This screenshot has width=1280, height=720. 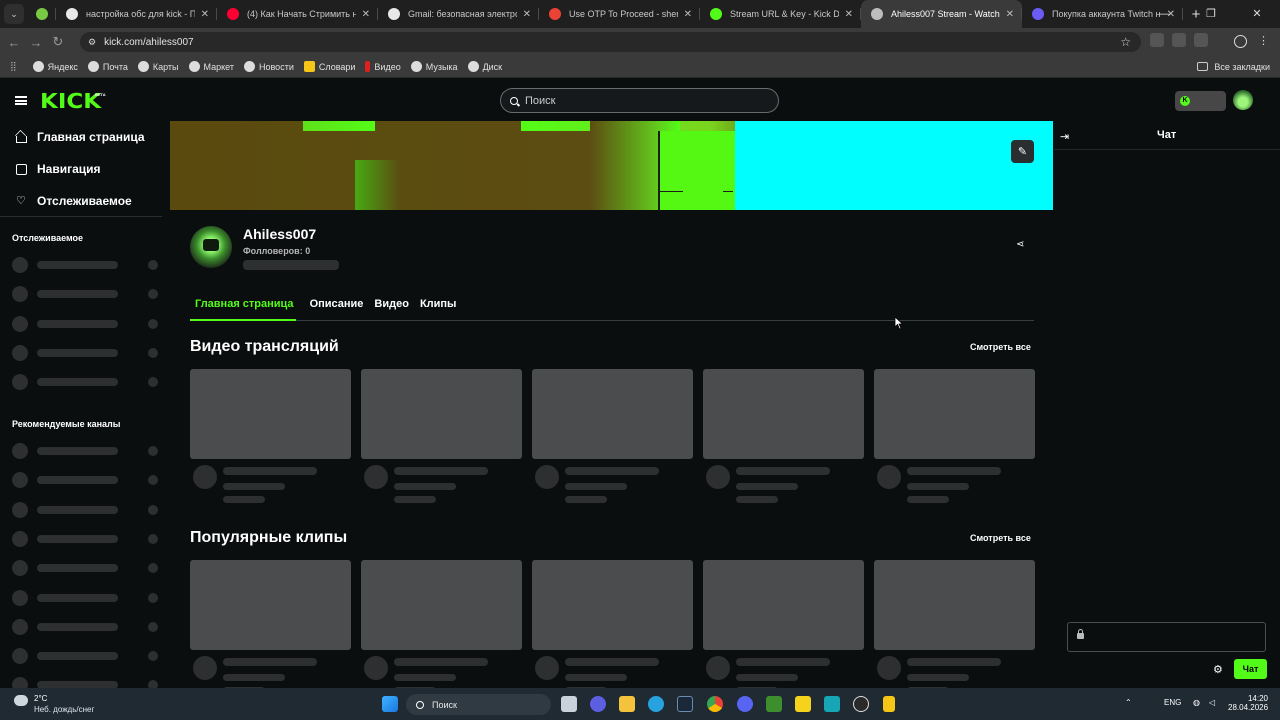 What do you see at coordinates (390, 704) in the screenshot?
I see `start-icon` at bounding box center [390, 704].